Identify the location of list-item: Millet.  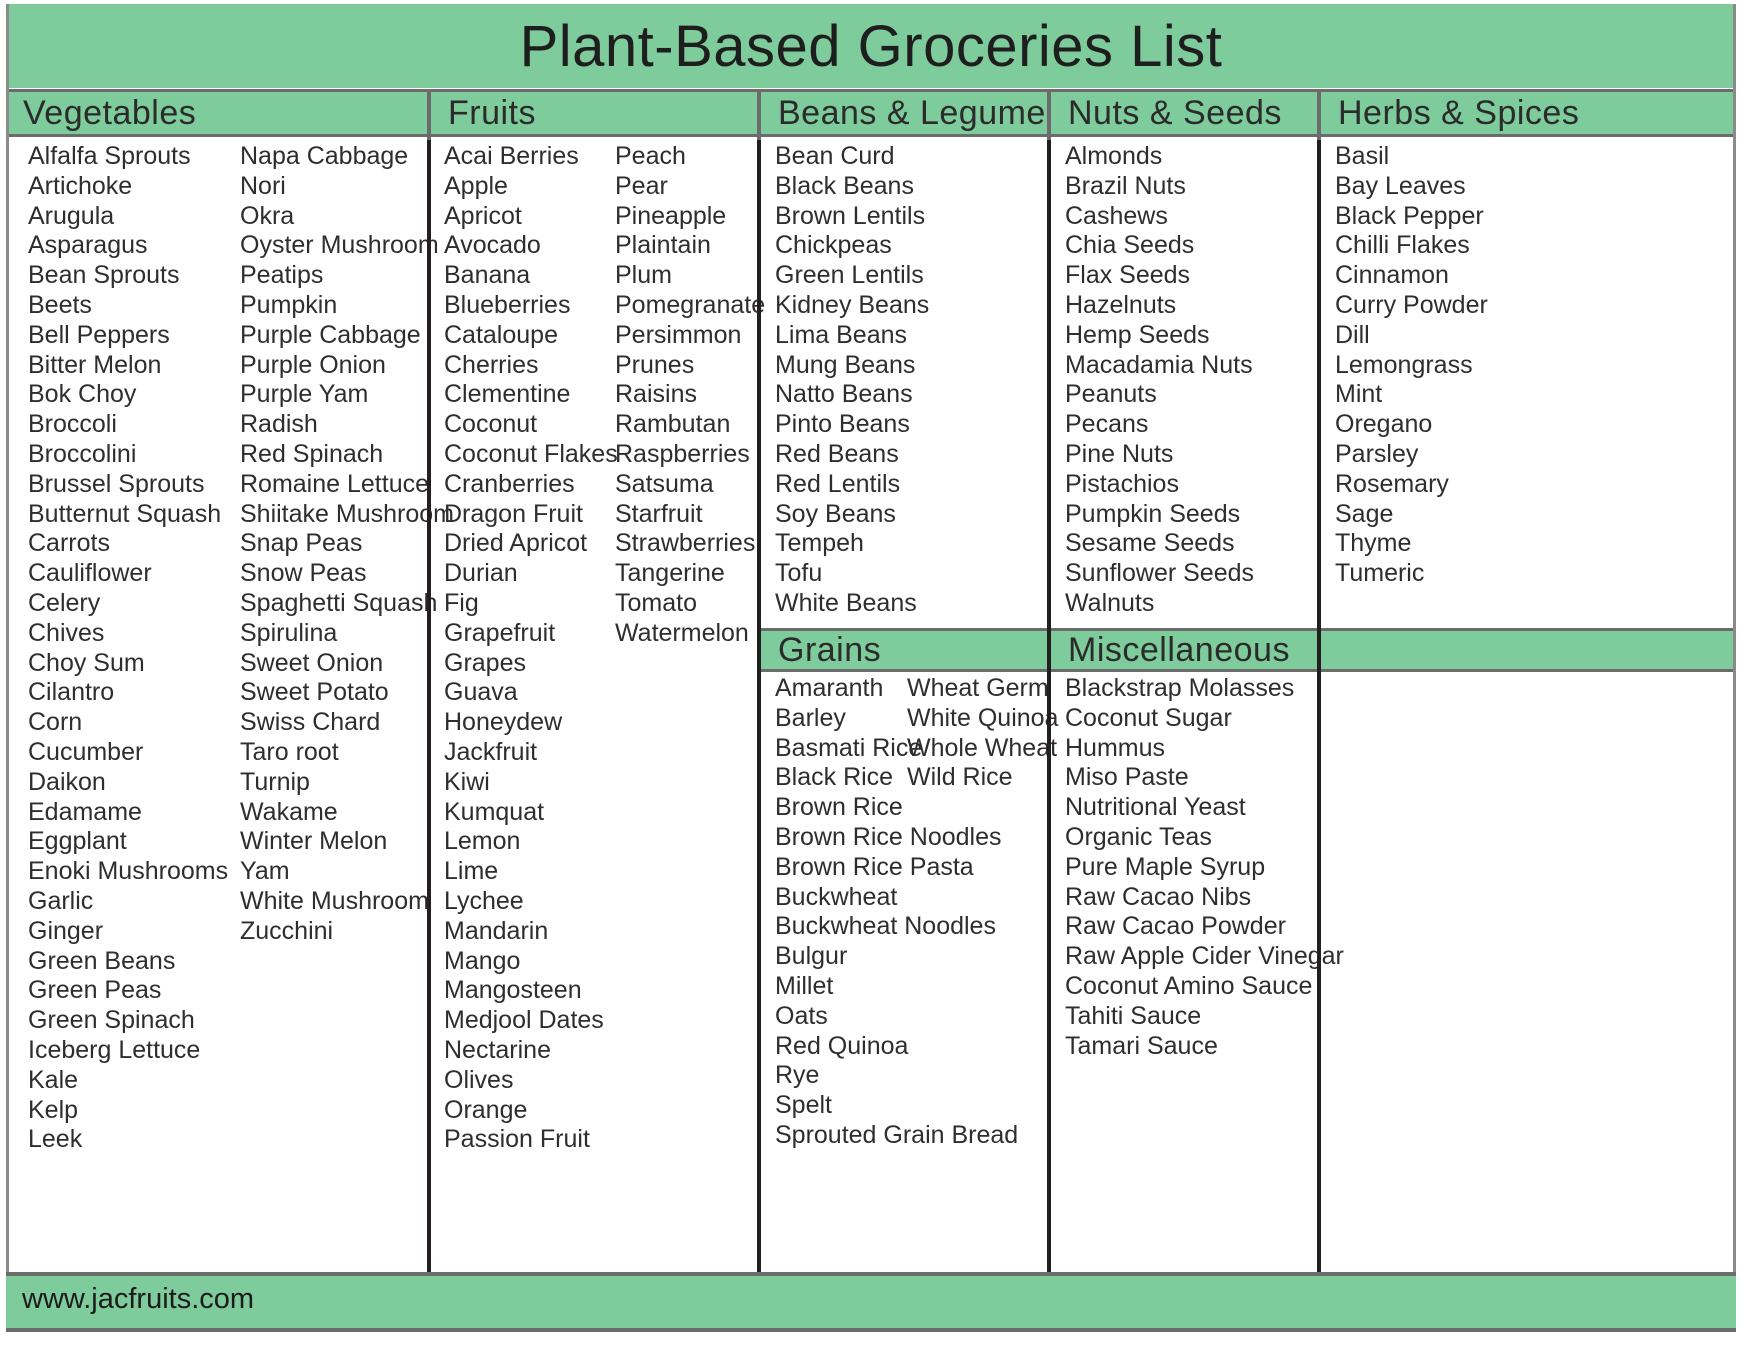
(896, 987).